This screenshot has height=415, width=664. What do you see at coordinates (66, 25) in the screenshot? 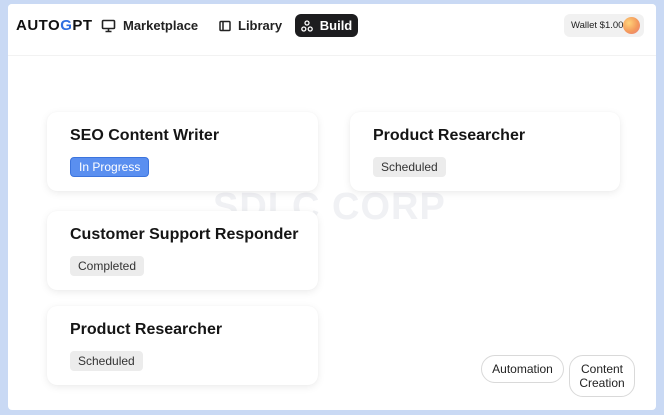
I see `logo-text-g: G` at bounding box center [66, 25].